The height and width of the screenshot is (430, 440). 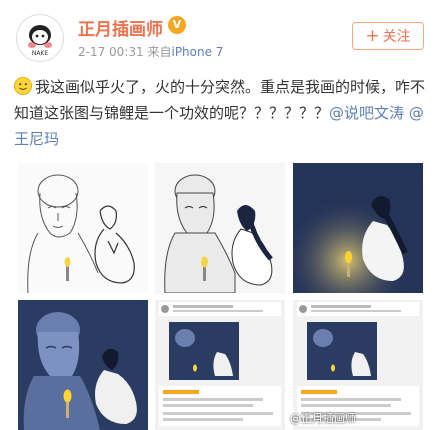 I want to click on source-prefix: 来自, so click(x=159, y=52).